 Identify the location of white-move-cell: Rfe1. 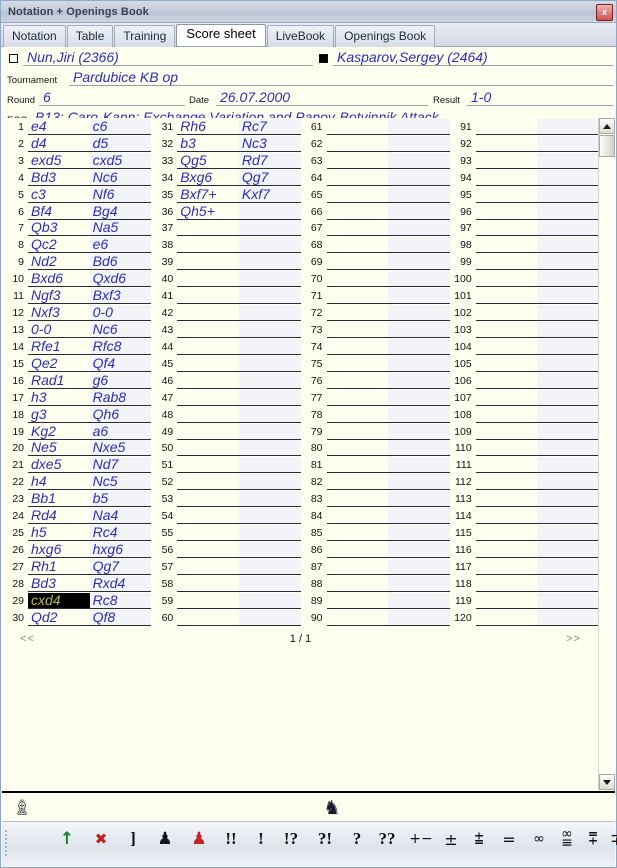
(59, 346).